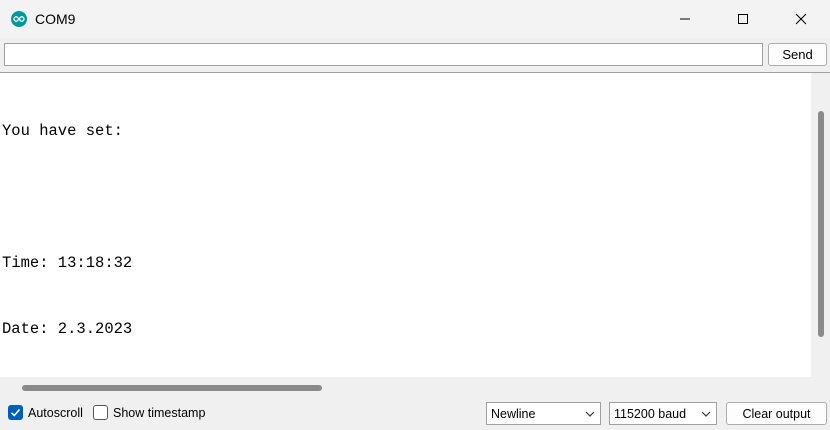  Describe the element at coordinates (67, 329) in the screenshot. I see `output-line: Date: 2.3.2023` at that location.